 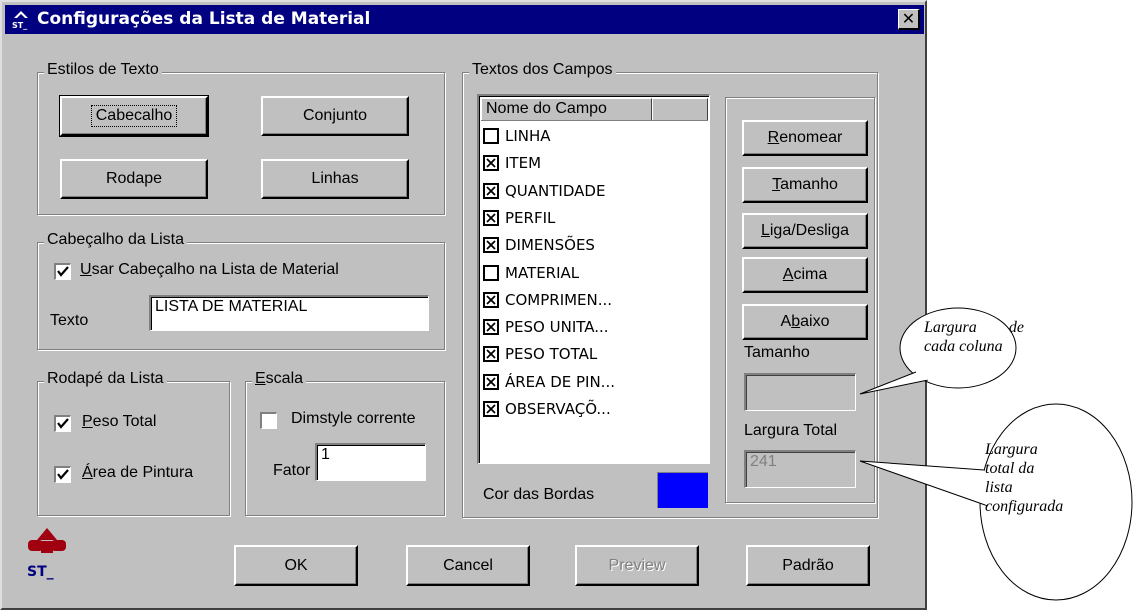 I want to click on field-list-item: DIMENSÕES, so click(x=593, y=246).